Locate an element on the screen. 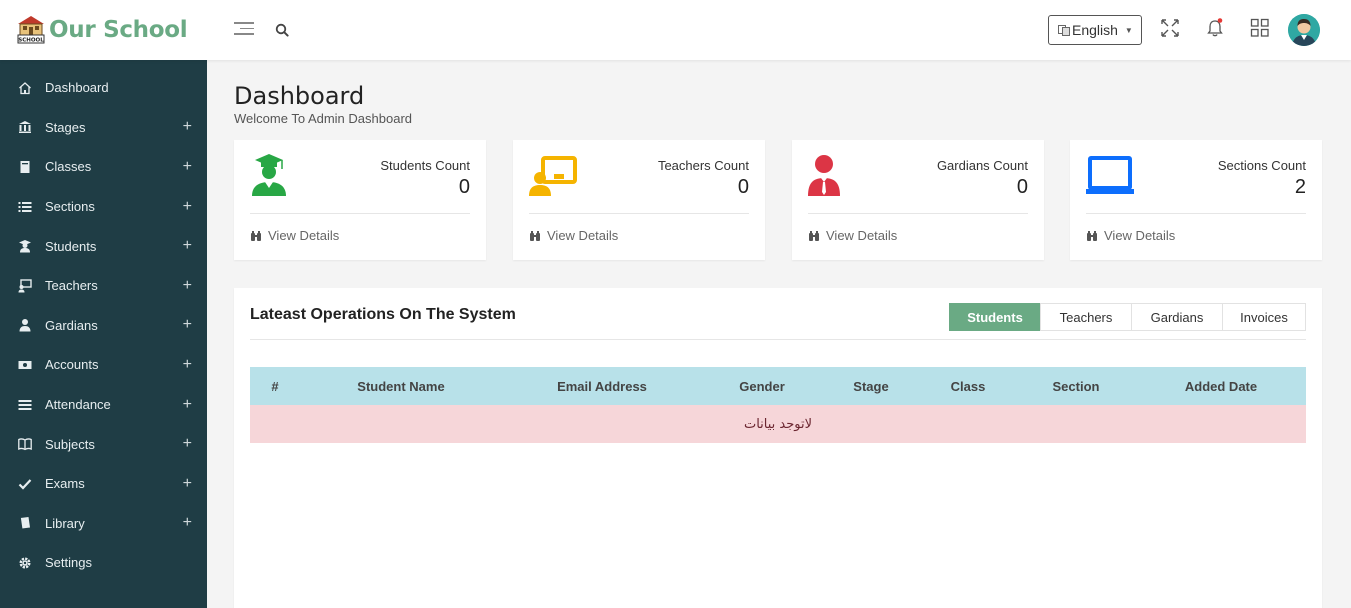  sidebar-item-library: Library + is located at coordinates (103, 524).